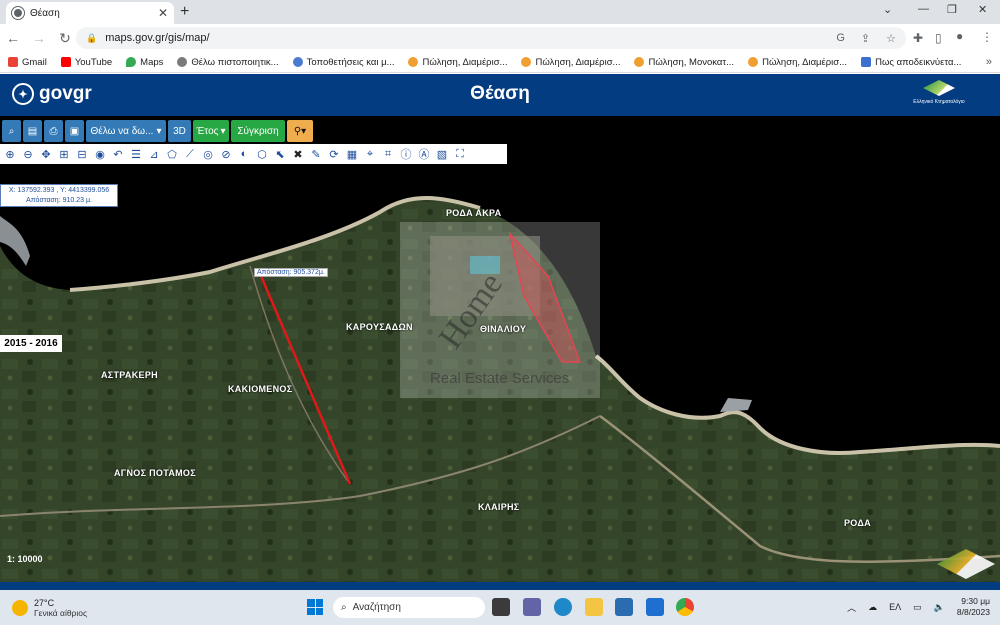  What do you see at coordinates (499, 507) in the screenshot?
I see `place-label: ΚΛΑΙΡΗΣ` at bounding box center [499, 507].